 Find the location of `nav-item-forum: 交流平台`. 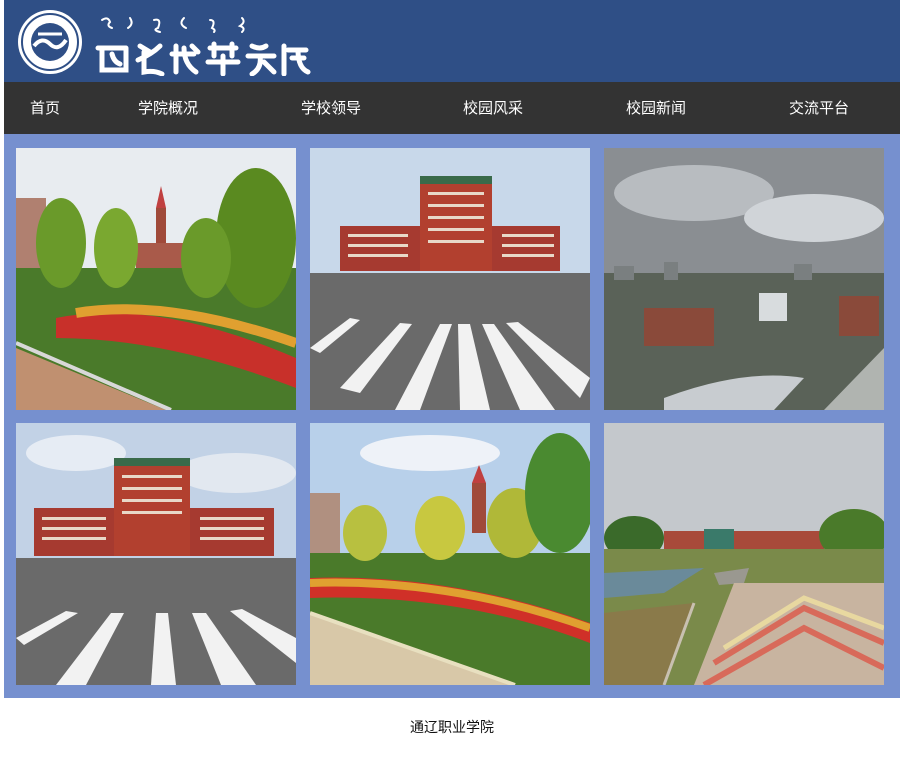

nav-item-forum: 交流平台 is located at coordinates (819, 108).